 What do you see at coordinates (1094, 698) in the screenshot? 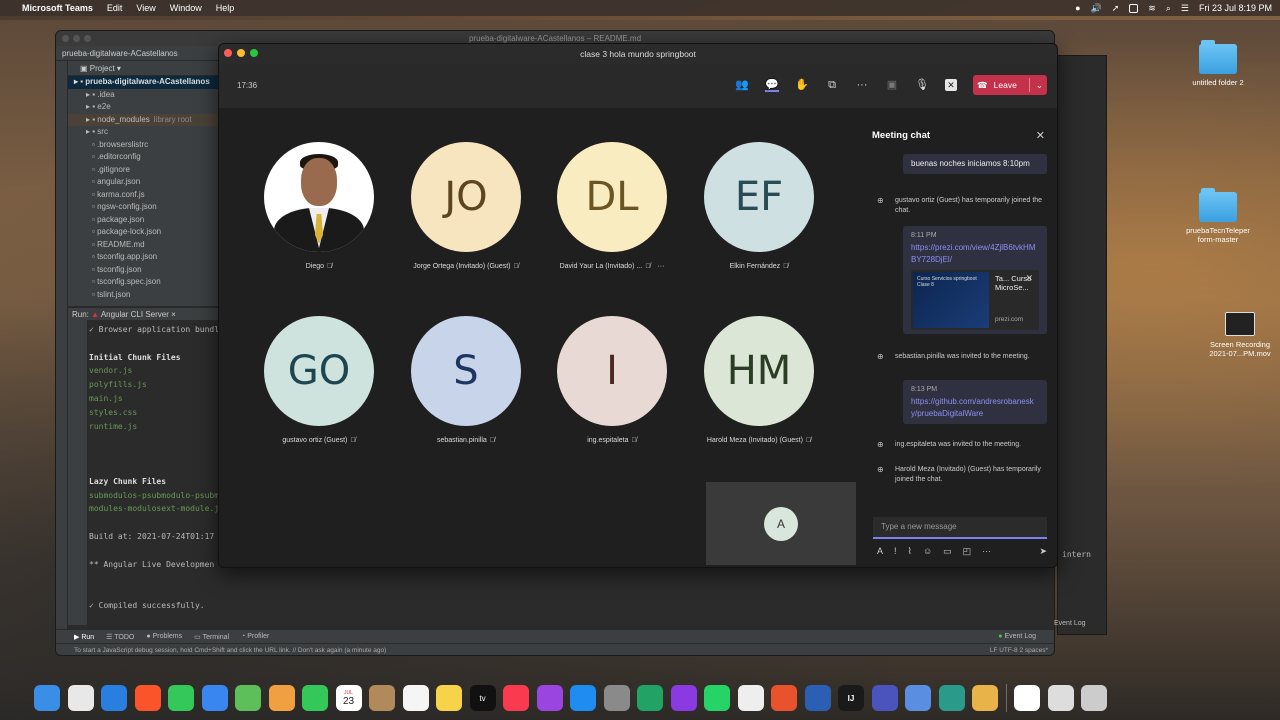
I see `dock-trash-icon` at bounding box center [1094, 698].